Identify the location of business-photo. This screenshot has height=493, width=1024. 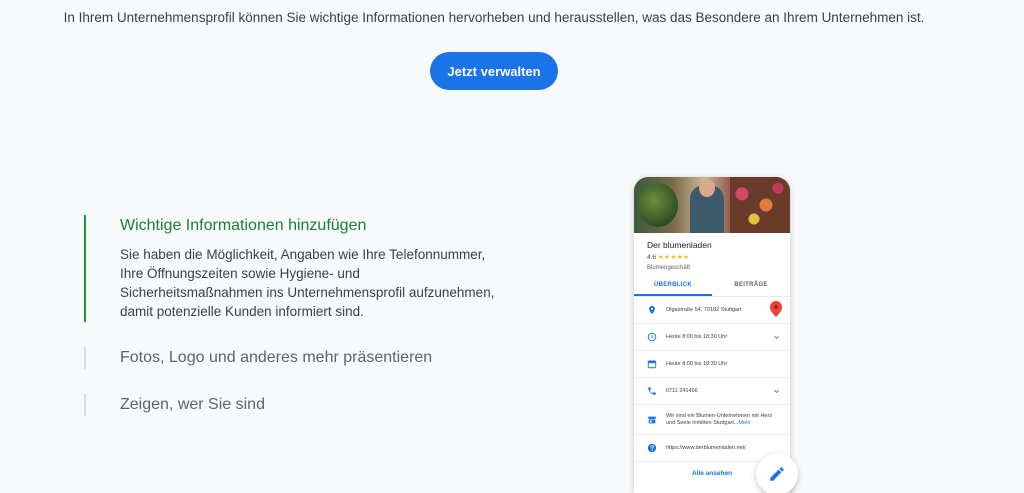
(712, 205).